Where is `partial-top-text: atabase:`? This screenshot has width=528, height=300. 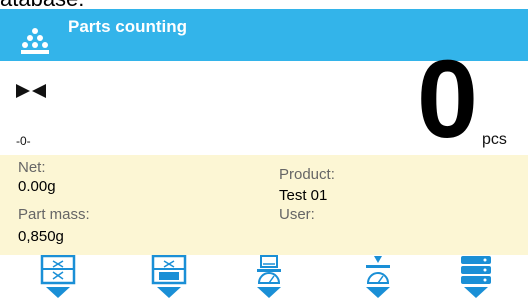
partial-top-text: atabase: is located at coordinates (42, 4).